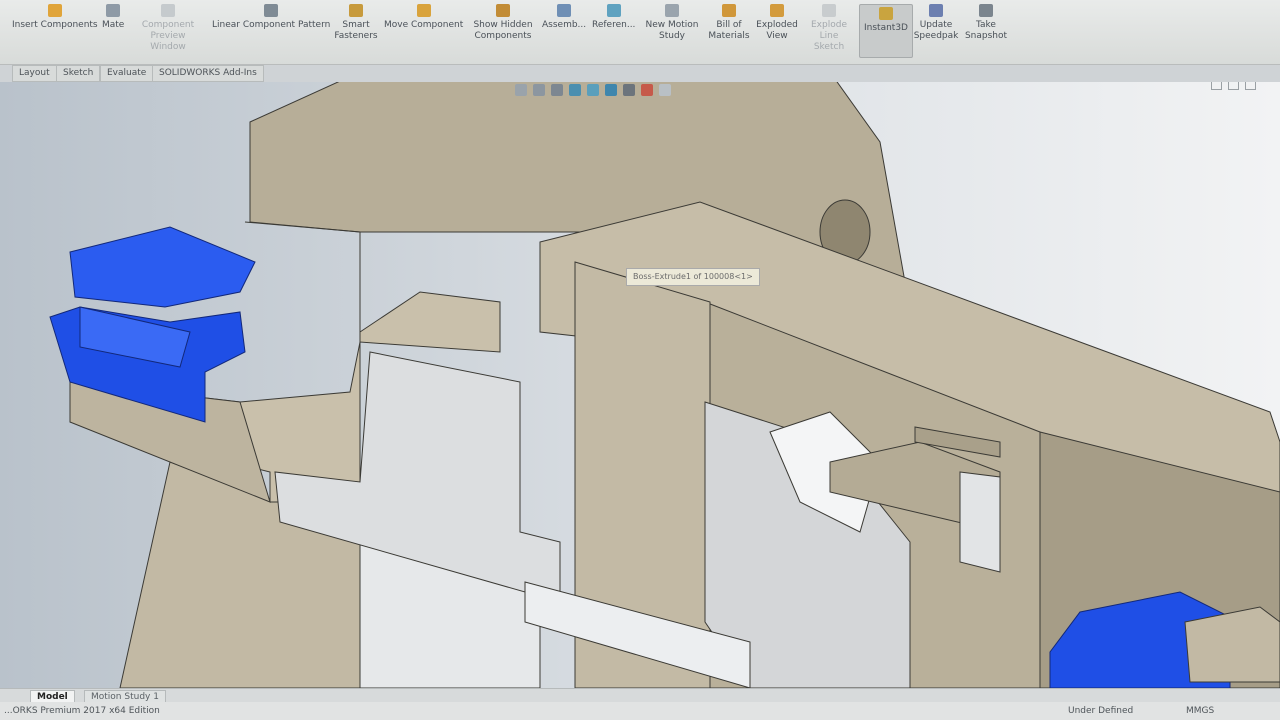  What do you see at coordinates (1216, 86) in the screenshot?
I see `restore-icon` at bounding box center [1216, 86].